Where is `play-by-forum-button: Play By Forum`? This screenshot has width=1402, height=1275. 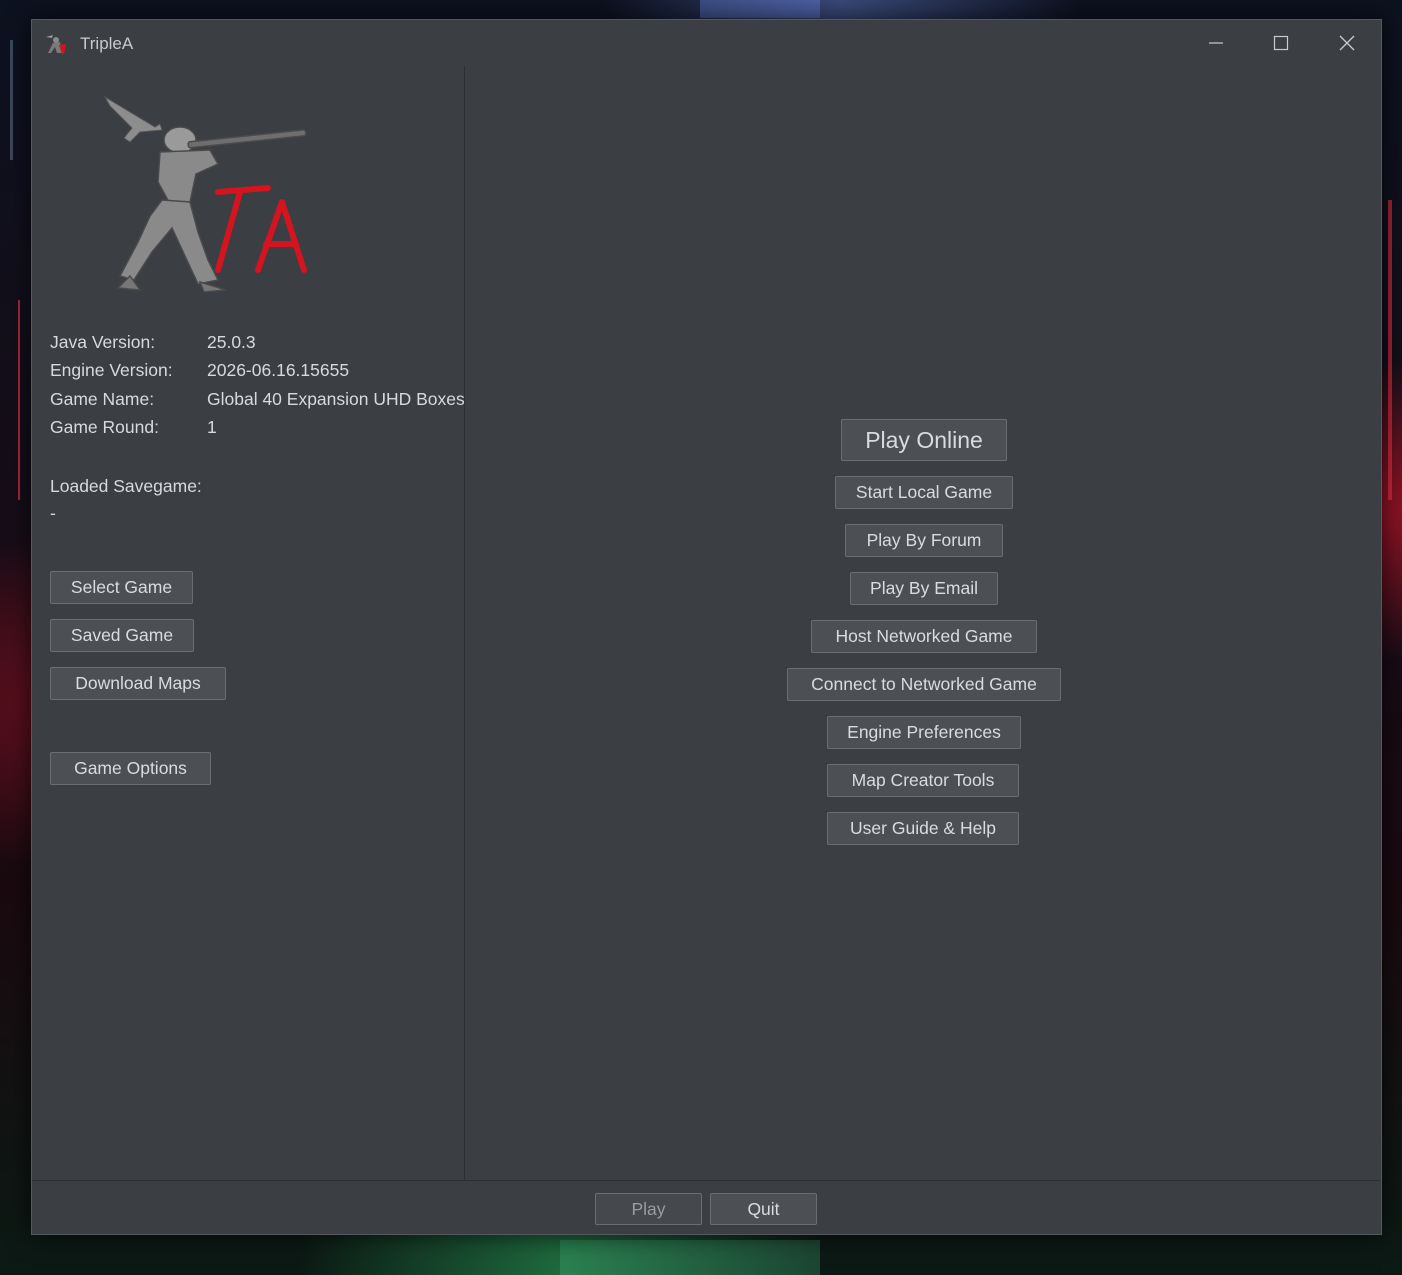 play-by-forum-button: Play By Forum is located at coordinates (924, 540).